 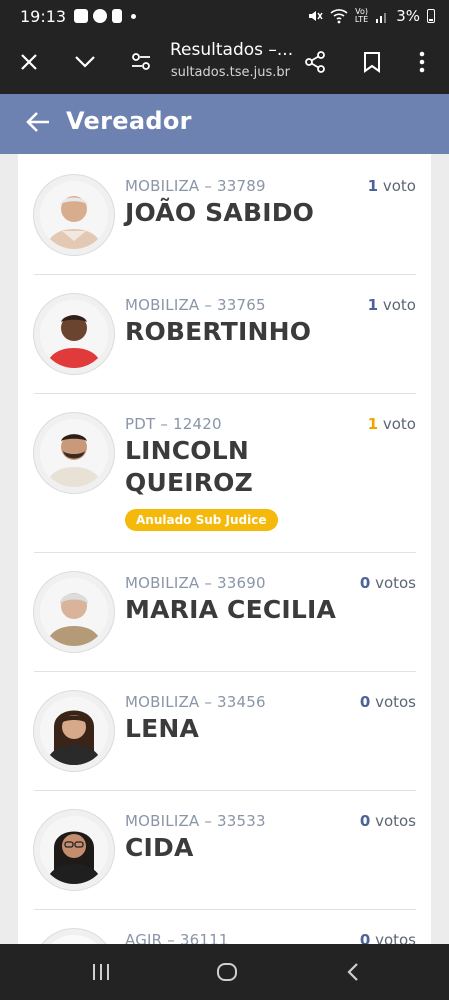 I want to click on candidate-row: MOBILIZA – 33456 0 votos LENA, so click(x=225, y=731).